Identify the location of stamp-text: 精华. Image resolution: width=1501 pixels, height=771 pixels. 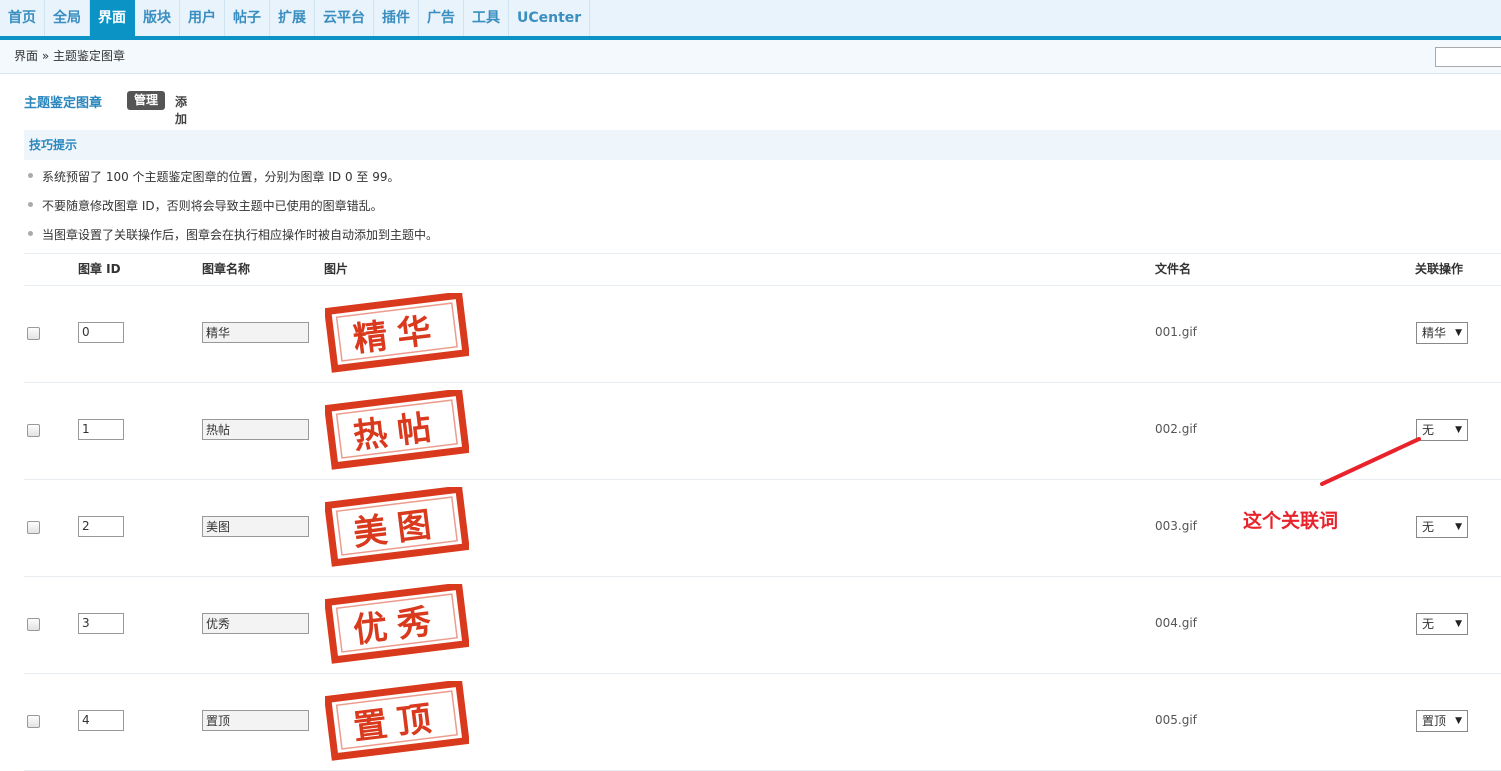
(397, 335).